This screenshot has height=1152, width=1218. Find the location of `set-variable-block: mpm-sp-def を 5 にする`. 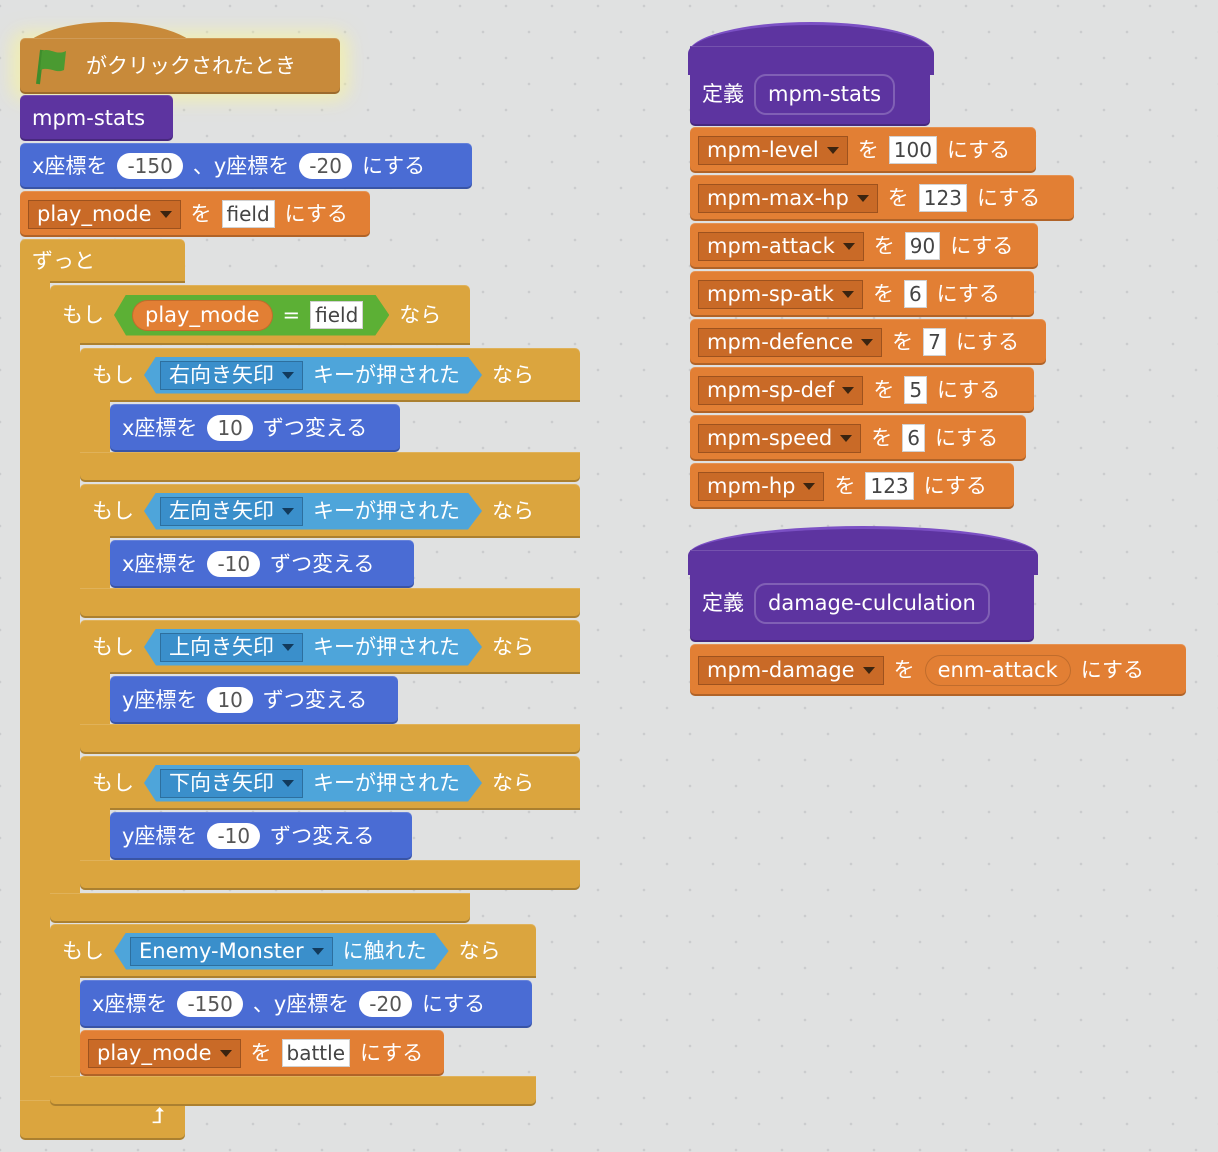

set-variable-block: mpm-sp-def を 5 にする is located at coordinates (862, 390).